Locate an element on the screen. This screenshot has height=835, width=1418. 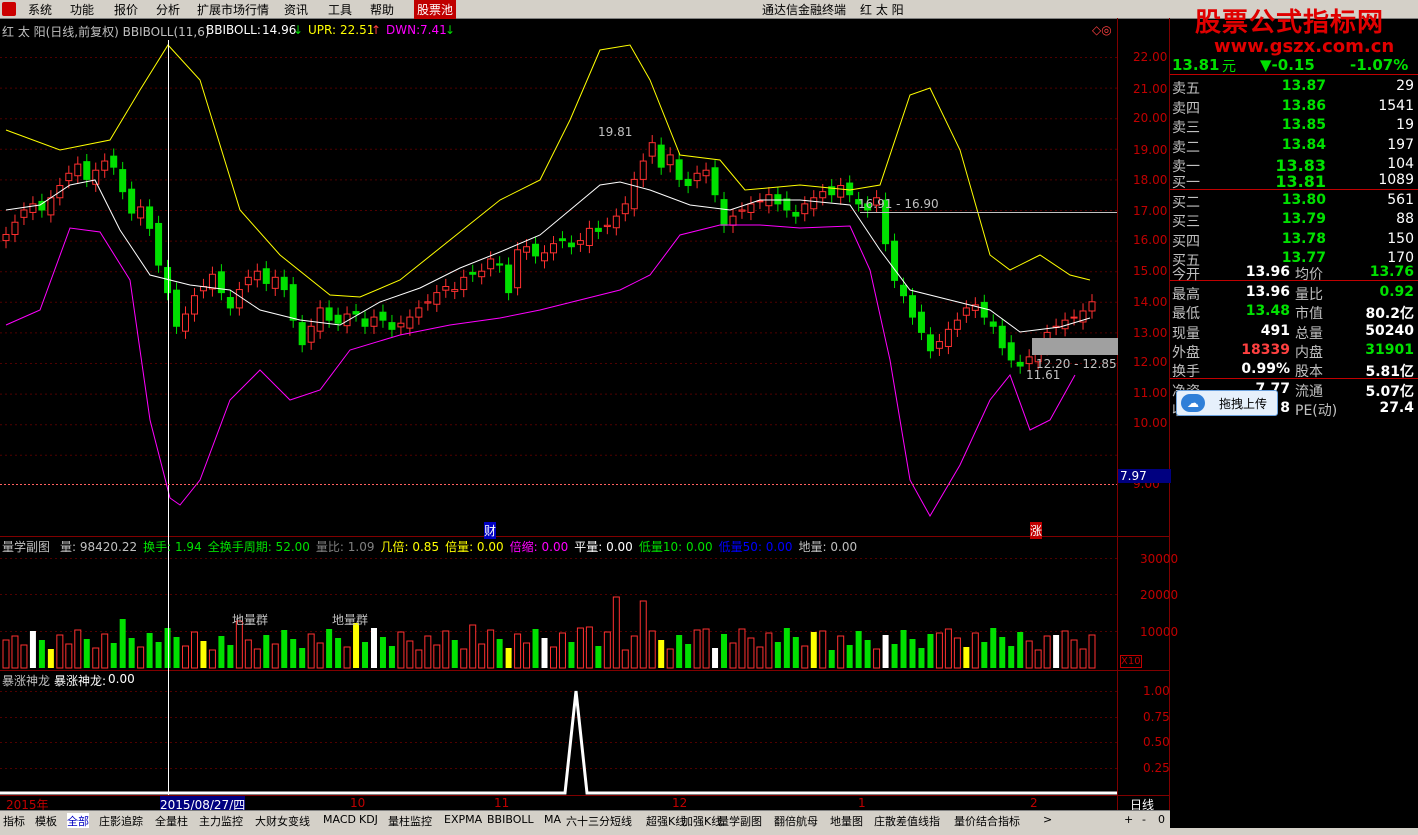
y-tick: 17.00 is located at coordinates (1150, 211).